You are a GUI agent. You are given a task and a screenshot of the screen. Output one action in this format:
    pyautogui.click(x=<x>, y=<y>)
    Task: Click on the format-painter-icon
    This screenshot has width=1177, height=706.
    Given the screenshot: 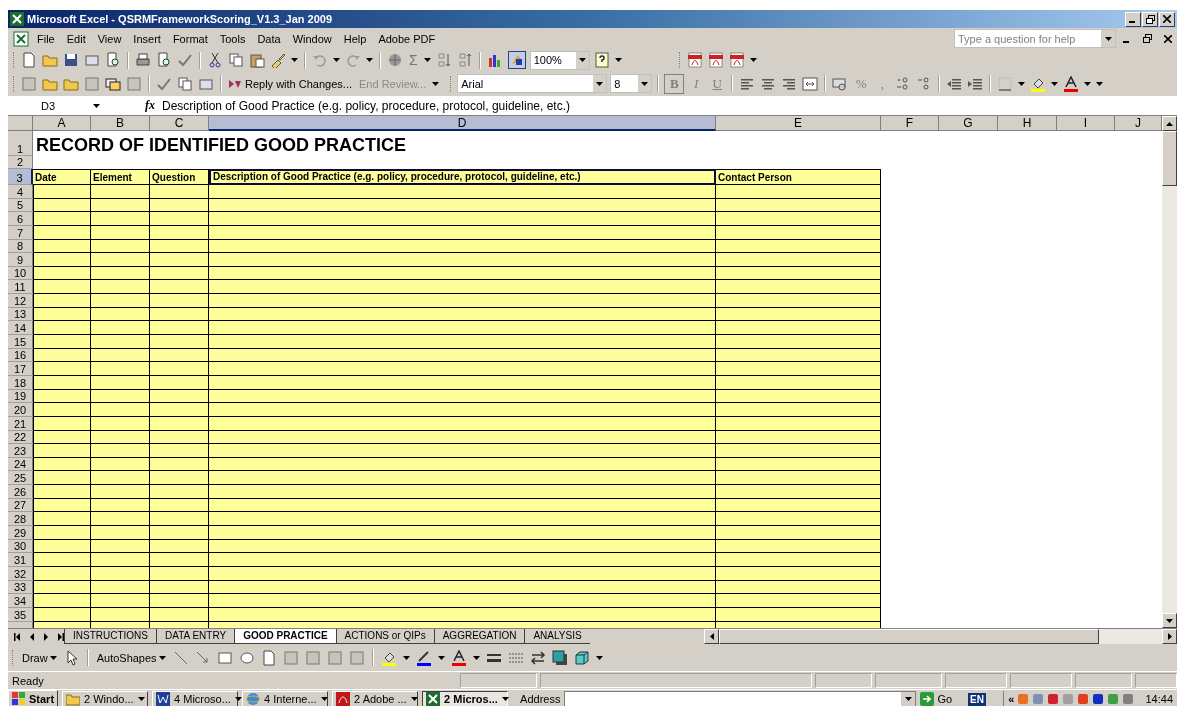 What is the action you would take?
    pyautogui.click(x=278, y=60)
    